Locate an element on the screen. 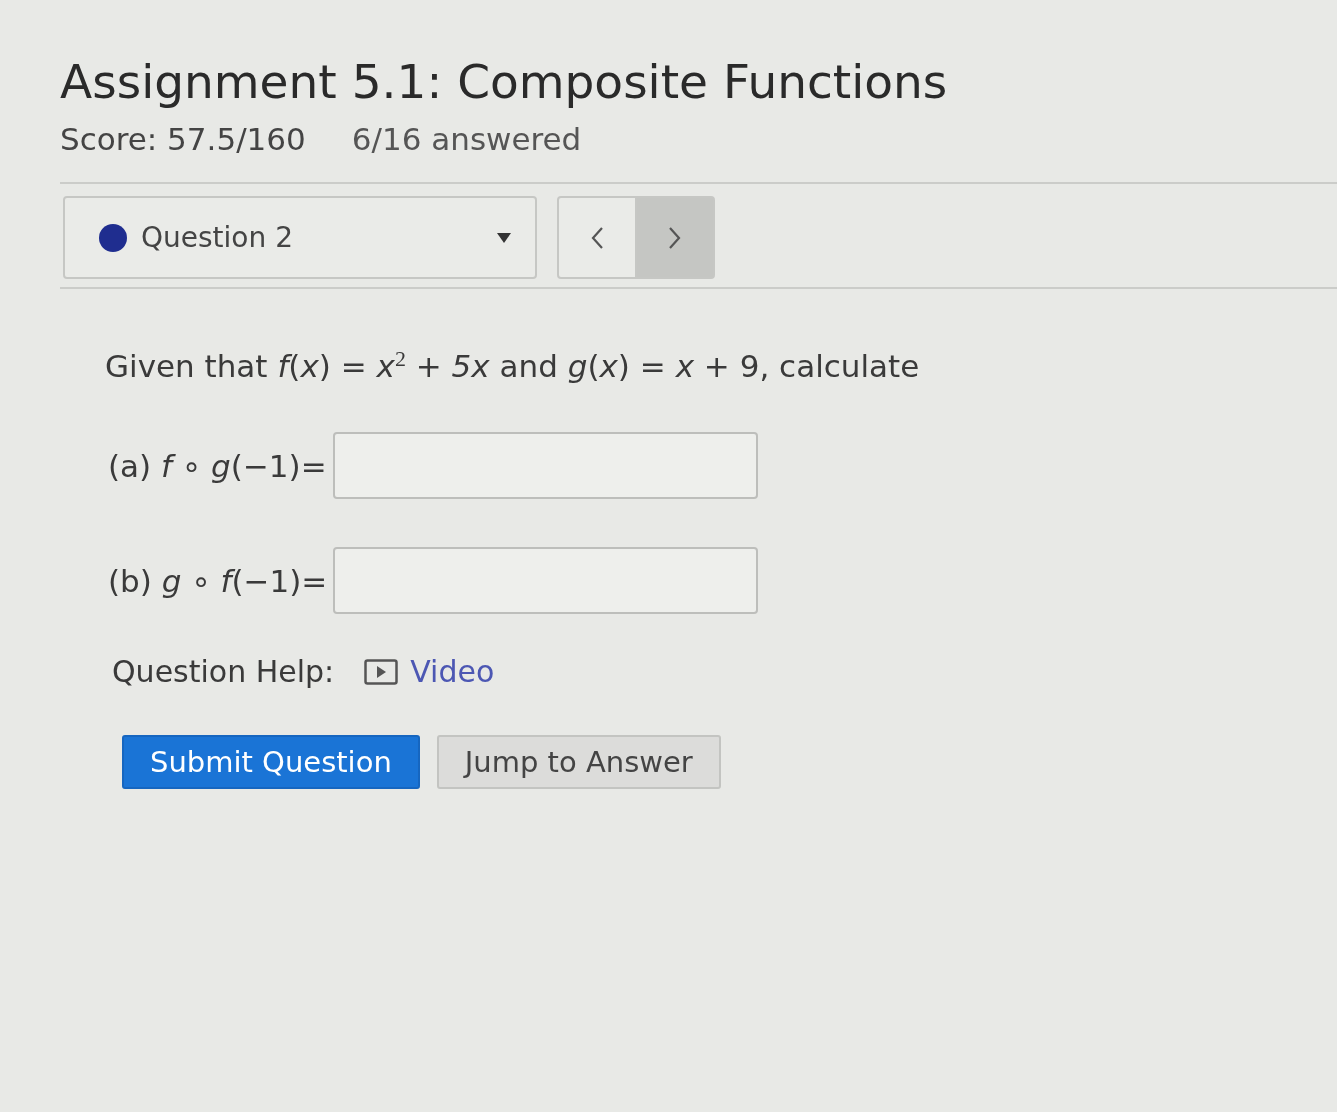 This screenshot has width=1337, height=1112. video-link: Video is located at coordinates (429, 672).